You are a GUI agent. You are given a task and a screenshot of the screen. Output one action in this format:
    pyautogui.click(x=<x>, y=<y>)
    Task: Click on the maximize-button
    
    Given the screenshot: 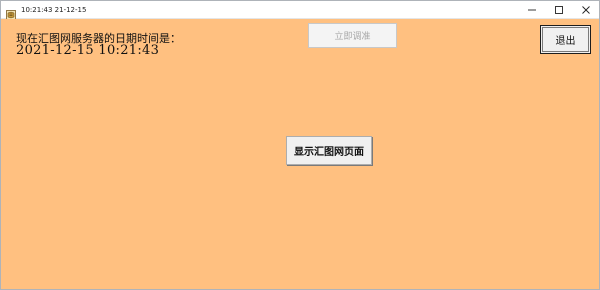 What is the action you would take?
    pyautogui.click(x=558, y=9)
    